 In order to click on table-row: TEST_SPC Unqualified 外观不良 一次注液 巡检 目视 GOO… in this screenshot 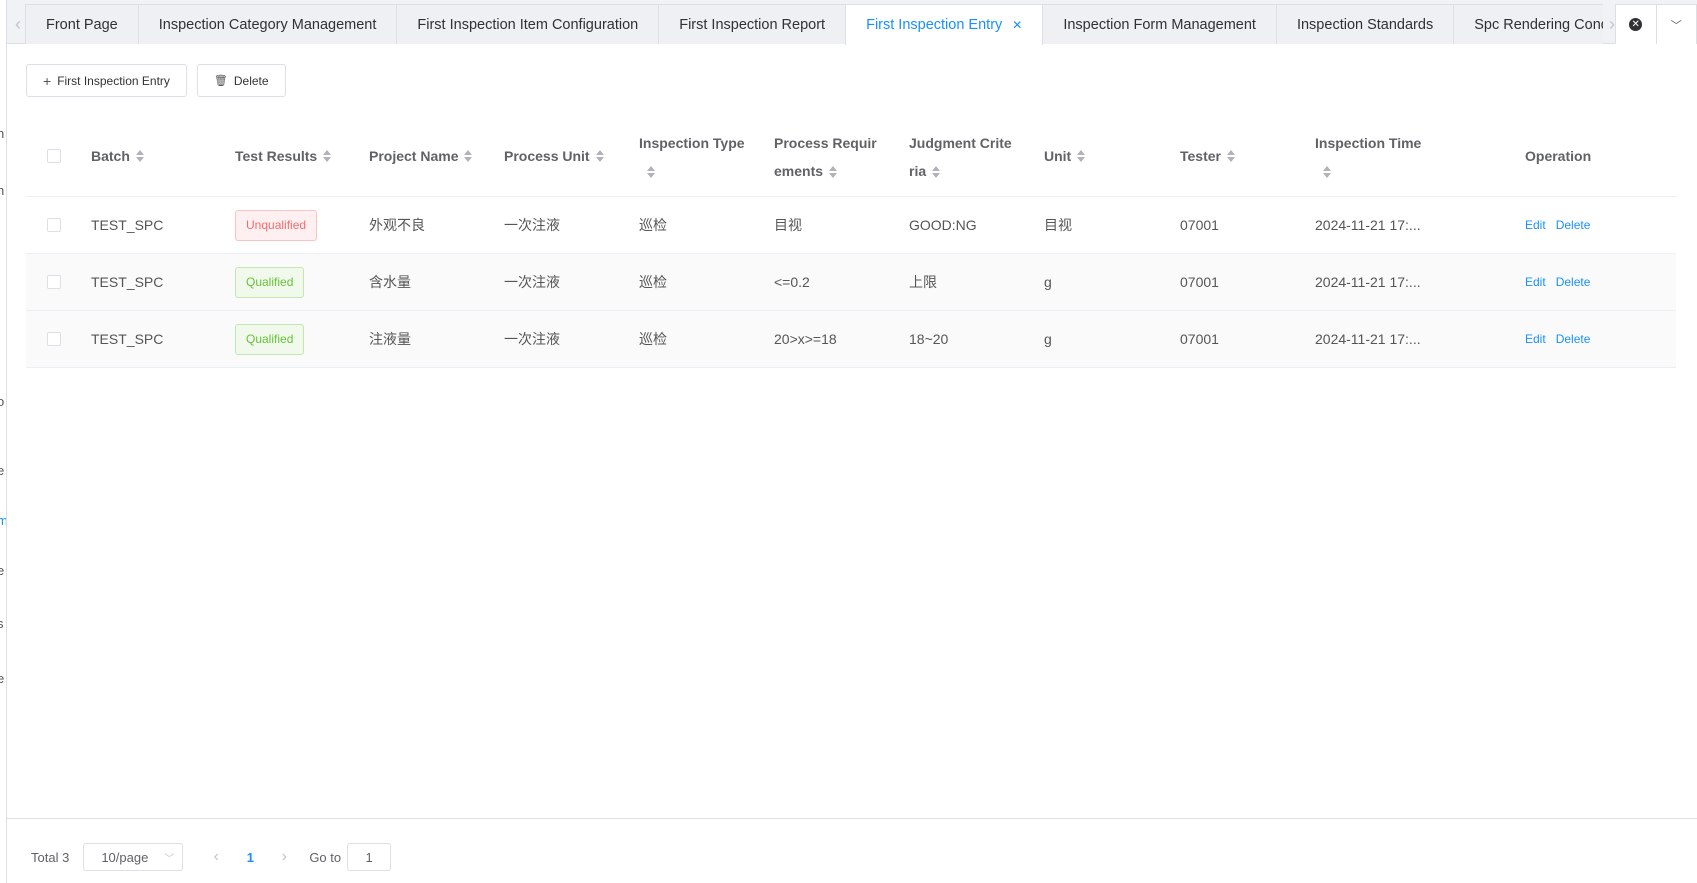, I will do `click(851, 225)`.